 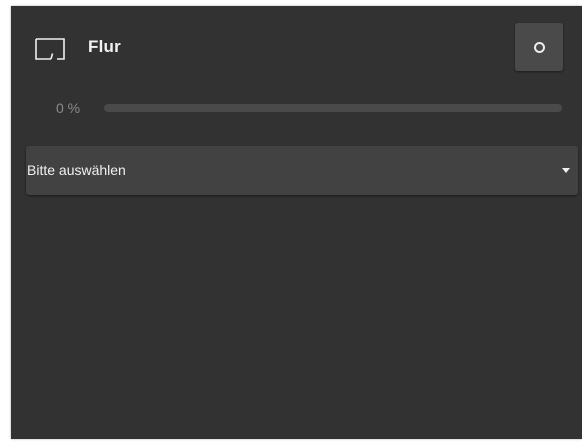 I want to click on room-title: Flur, so click(x=104, y=46).